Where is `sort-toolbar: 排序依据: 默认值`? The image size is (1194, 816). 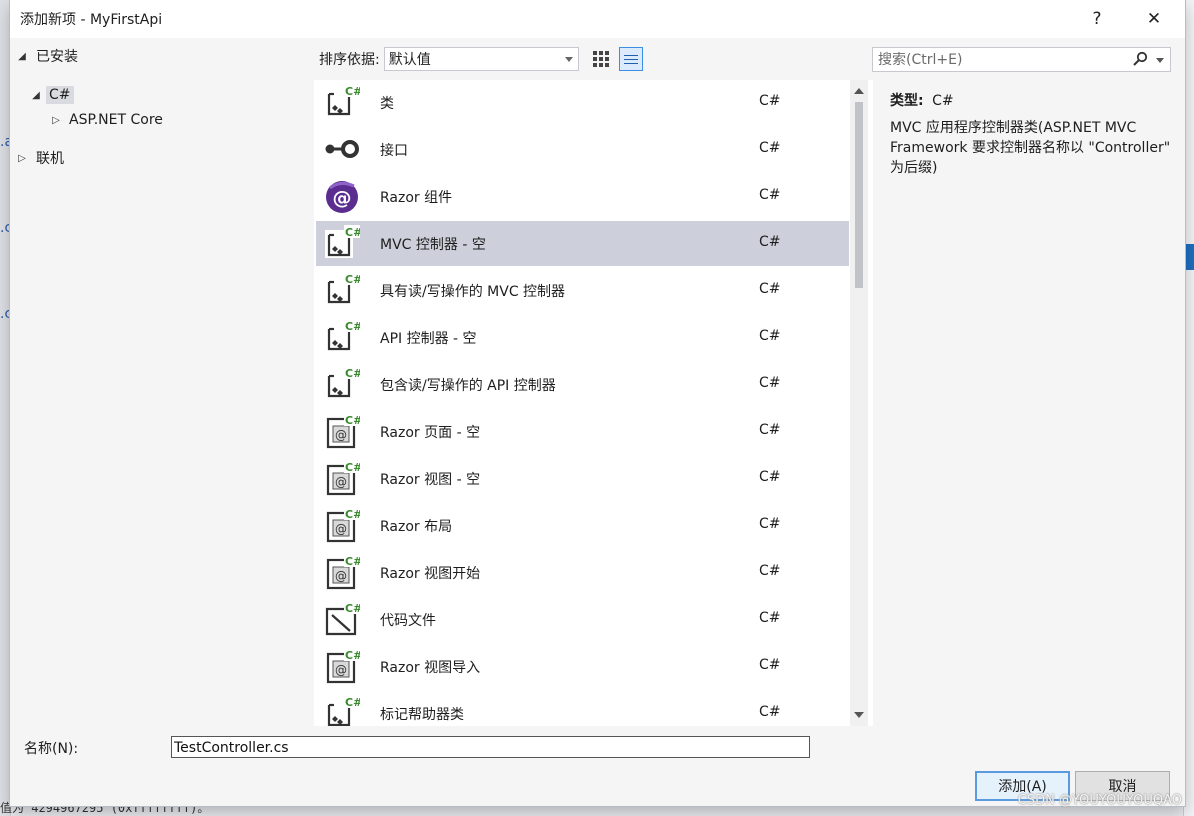 sort-toolbar: 排序依据: 默认值 is located at coordinates (479, 59).